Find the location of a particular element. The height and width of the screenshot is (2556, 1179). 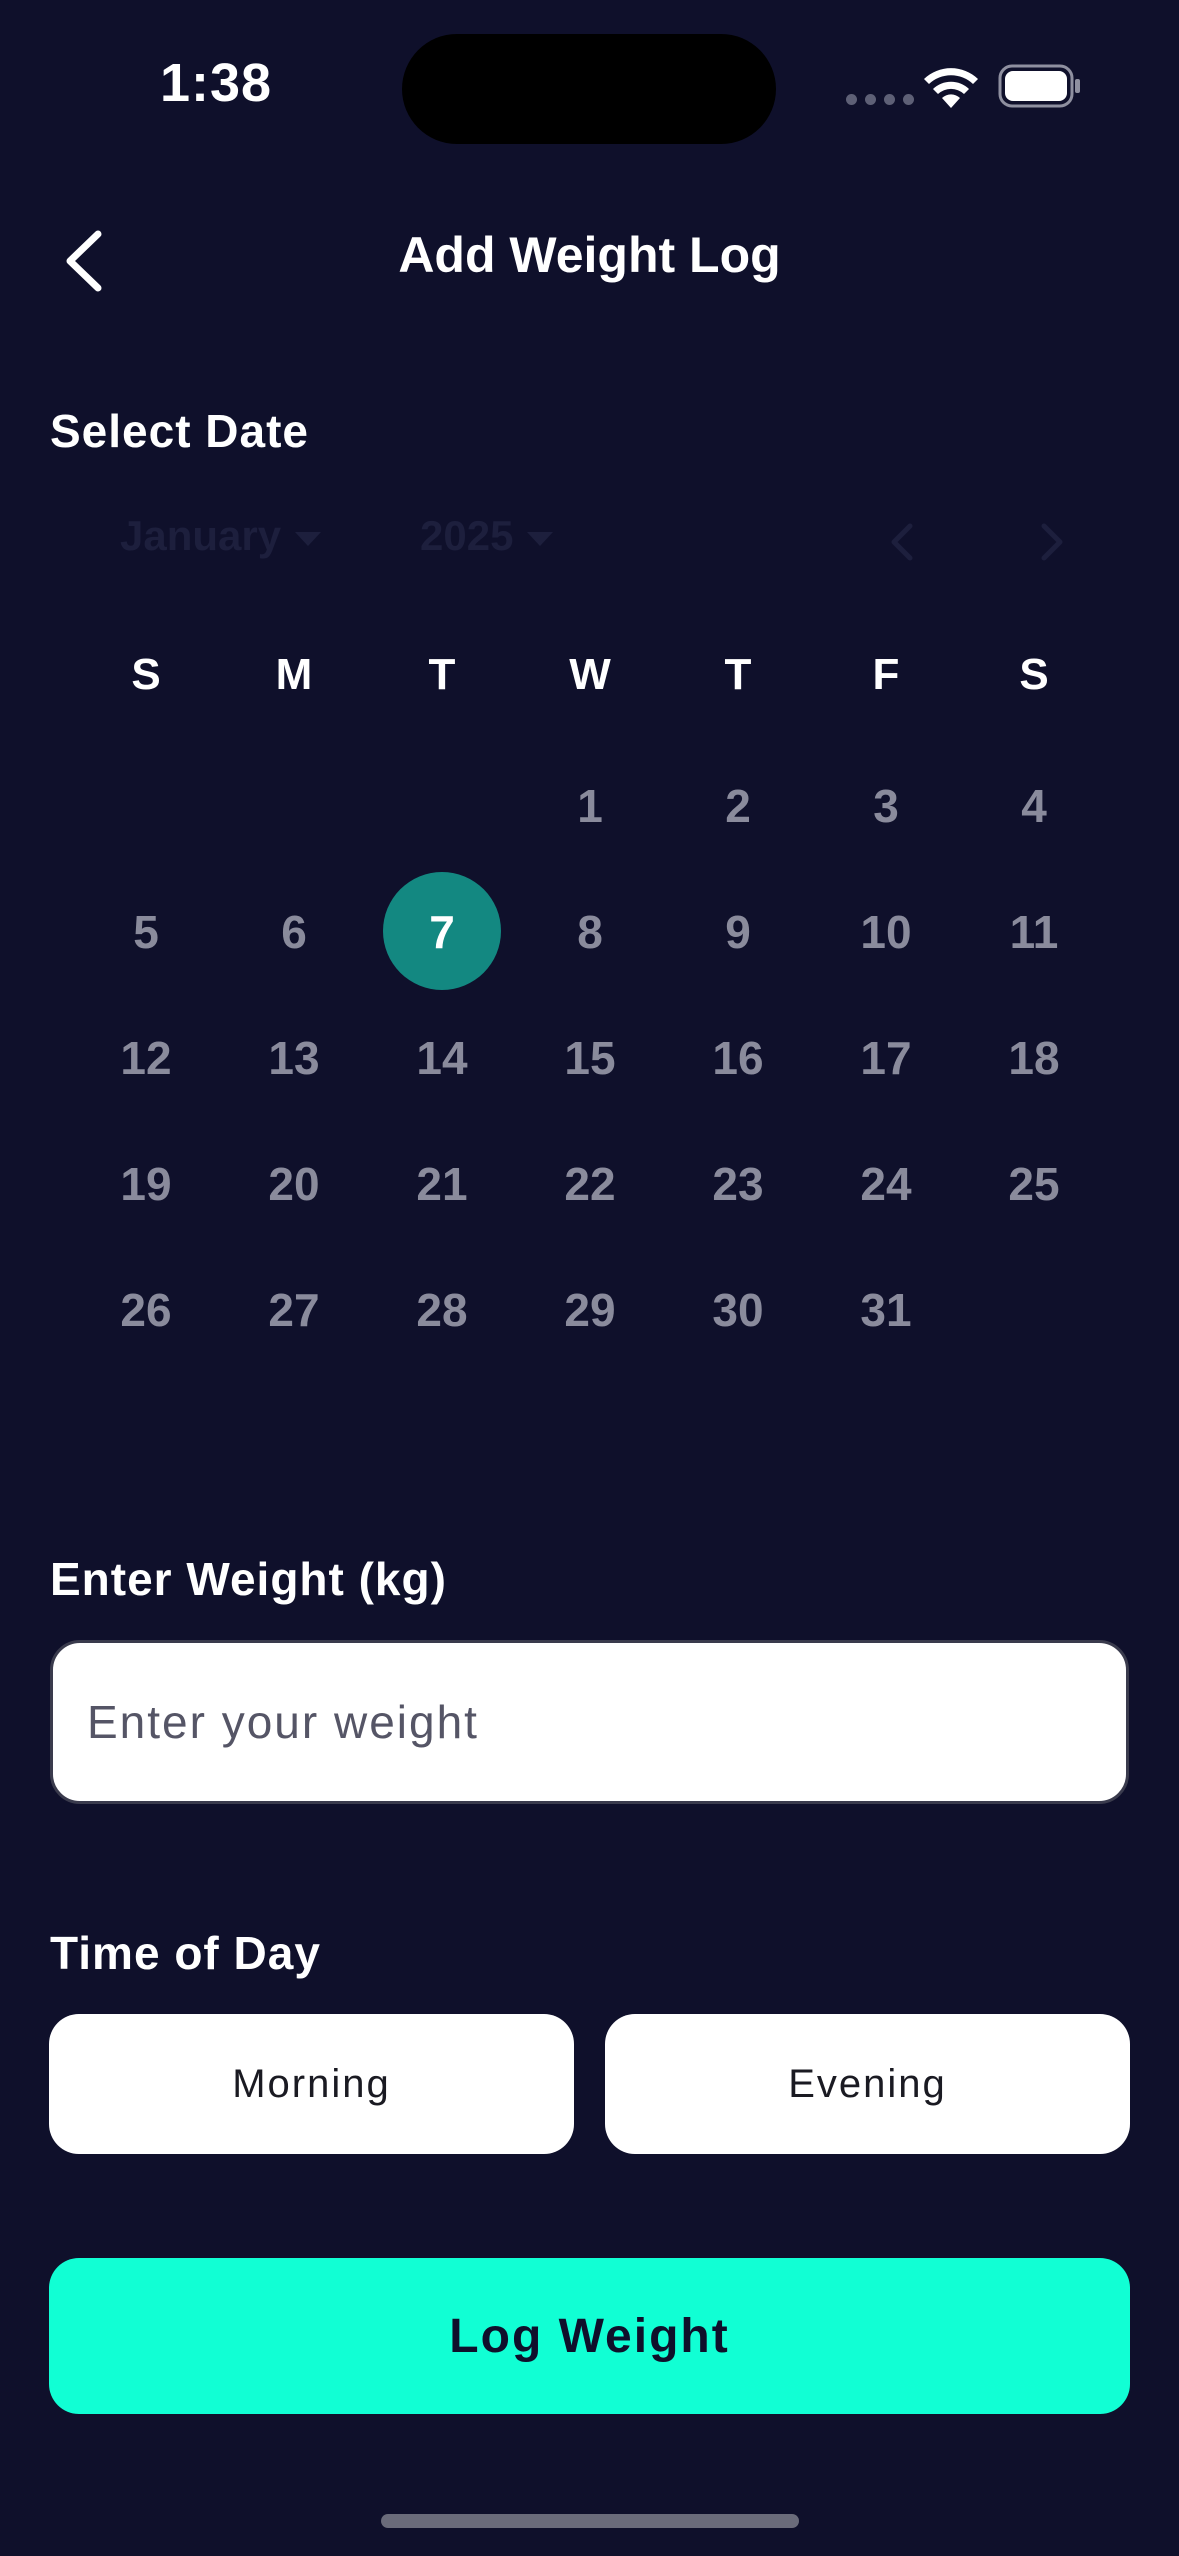

calendar-day-number: 14 is located at coordinates (442, 1058).